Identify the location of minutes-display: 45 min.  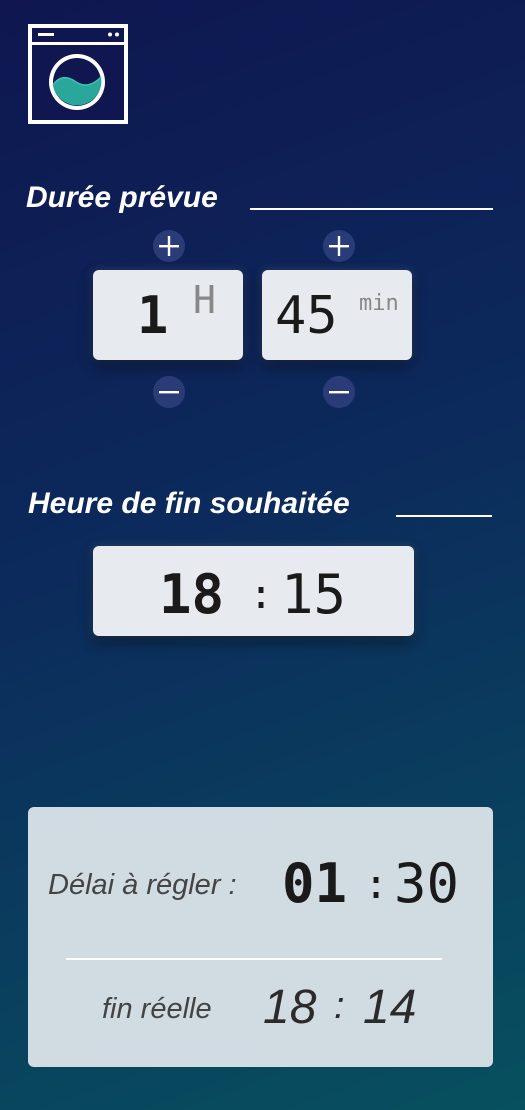
(337, 315).